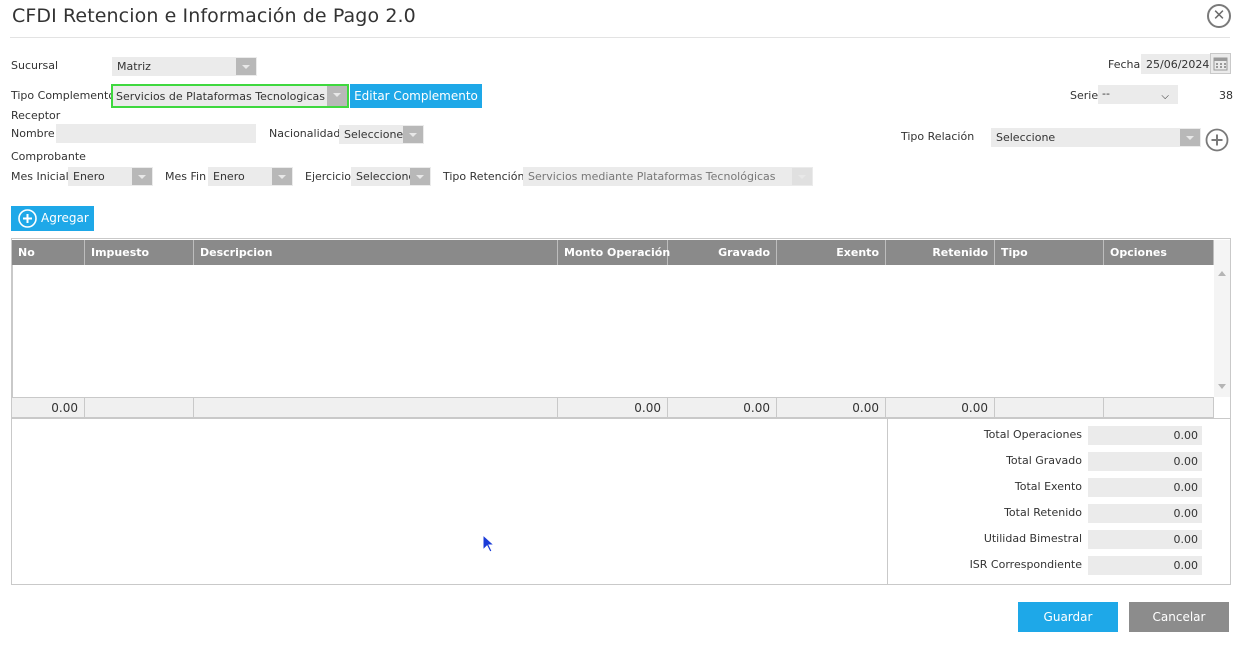  I want to click on tipo-retencion-label: Tipo Retención, so click(484, 176).